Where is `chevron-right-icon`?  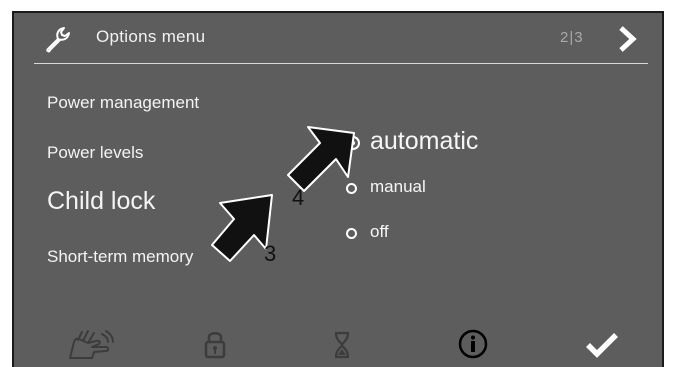
chevron-right-icon is located at coordinates (627, 39).